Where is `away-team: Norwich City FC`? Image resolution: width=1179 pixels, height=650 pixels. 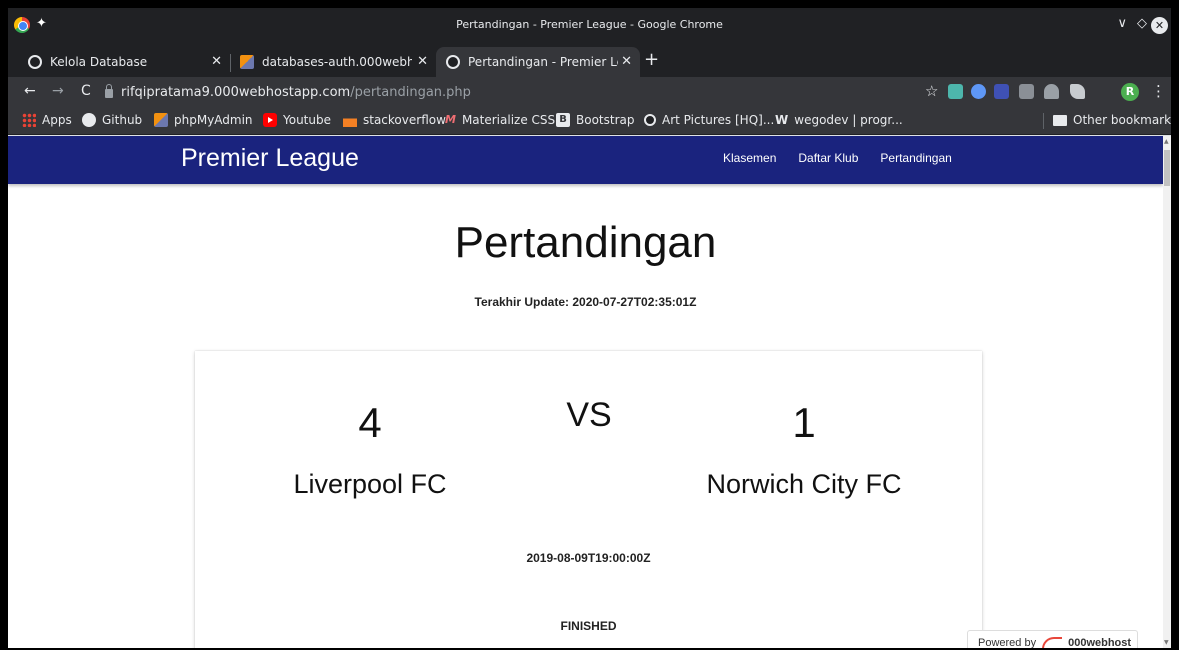
away-team: Norwich City FC is located at coordinates (804, 484).